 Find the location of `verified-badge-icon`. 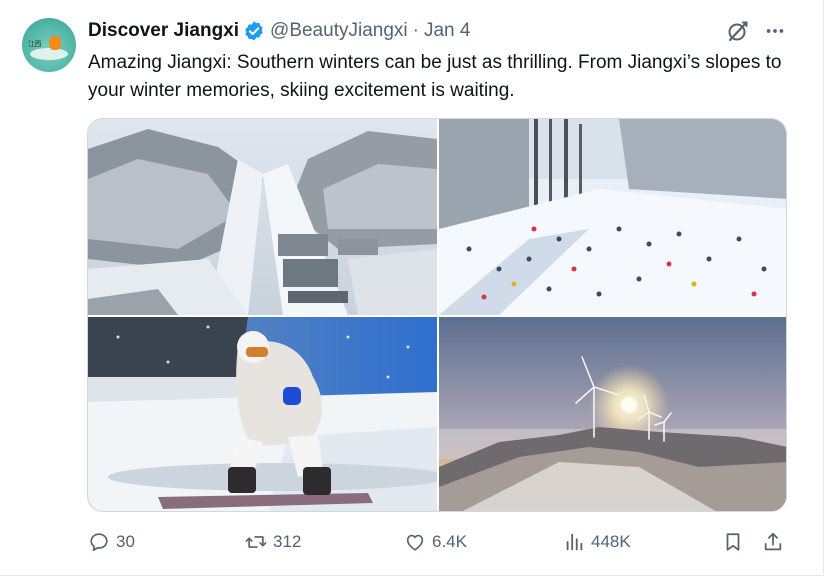

verified-badge-icon is located at coordinates (254, 31).